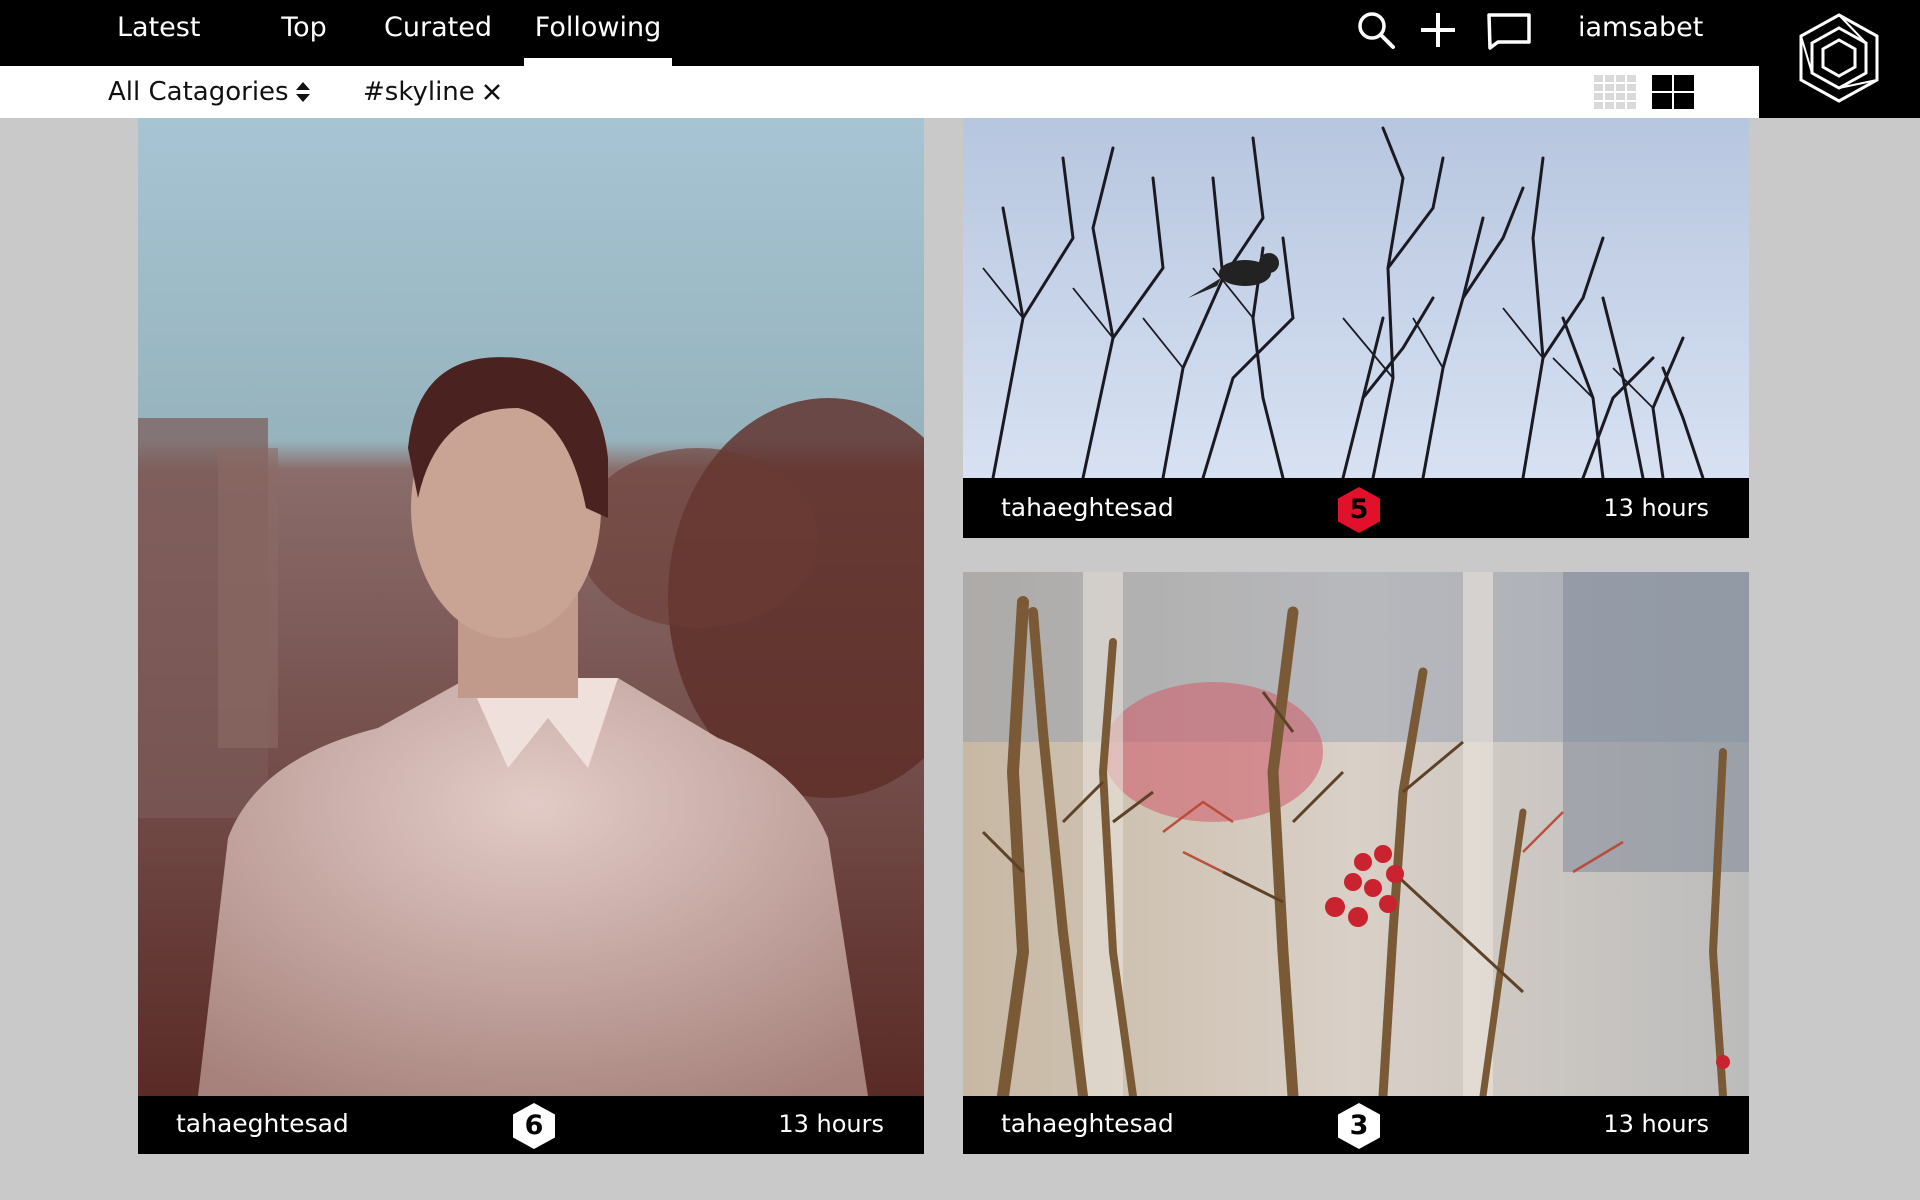 The height and width of the screenshot is (1200, 1920). Describe the element at coordinates (1508, 30) in the screenshot. I see `message-icon` at that location.